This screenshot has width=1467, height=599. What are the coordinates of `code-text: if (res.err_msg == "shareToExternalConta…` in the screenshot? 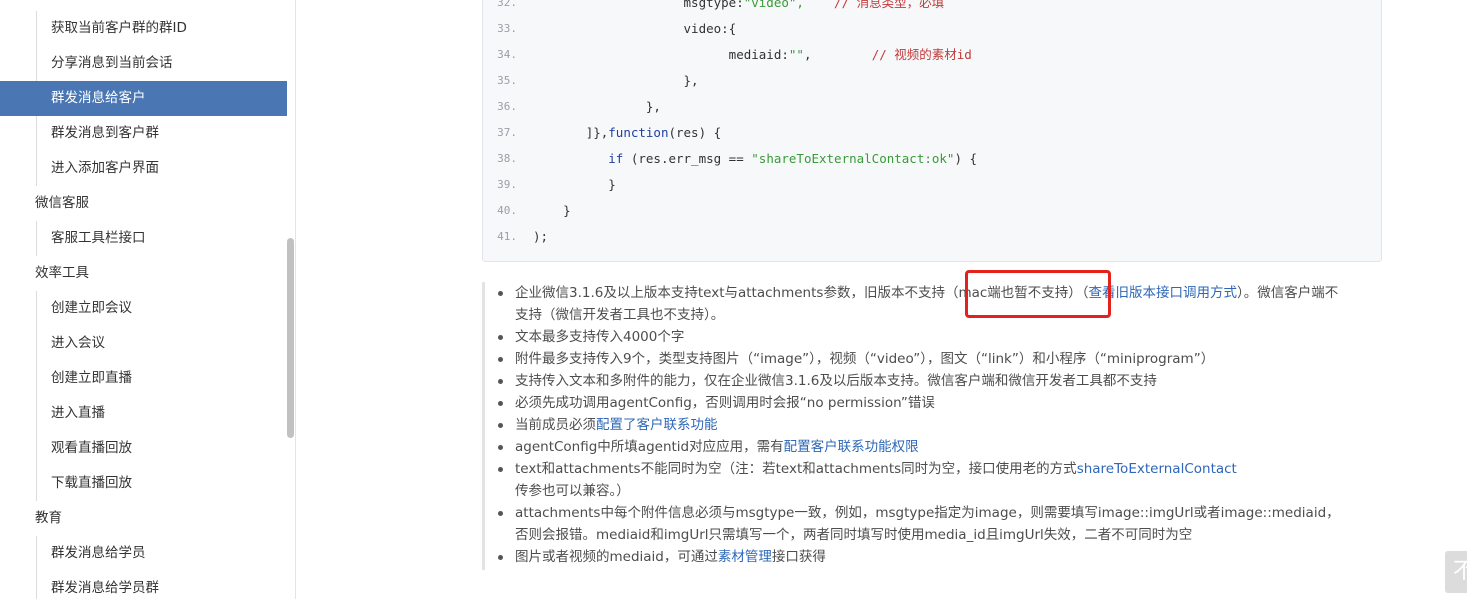 It's located at (755, 159).